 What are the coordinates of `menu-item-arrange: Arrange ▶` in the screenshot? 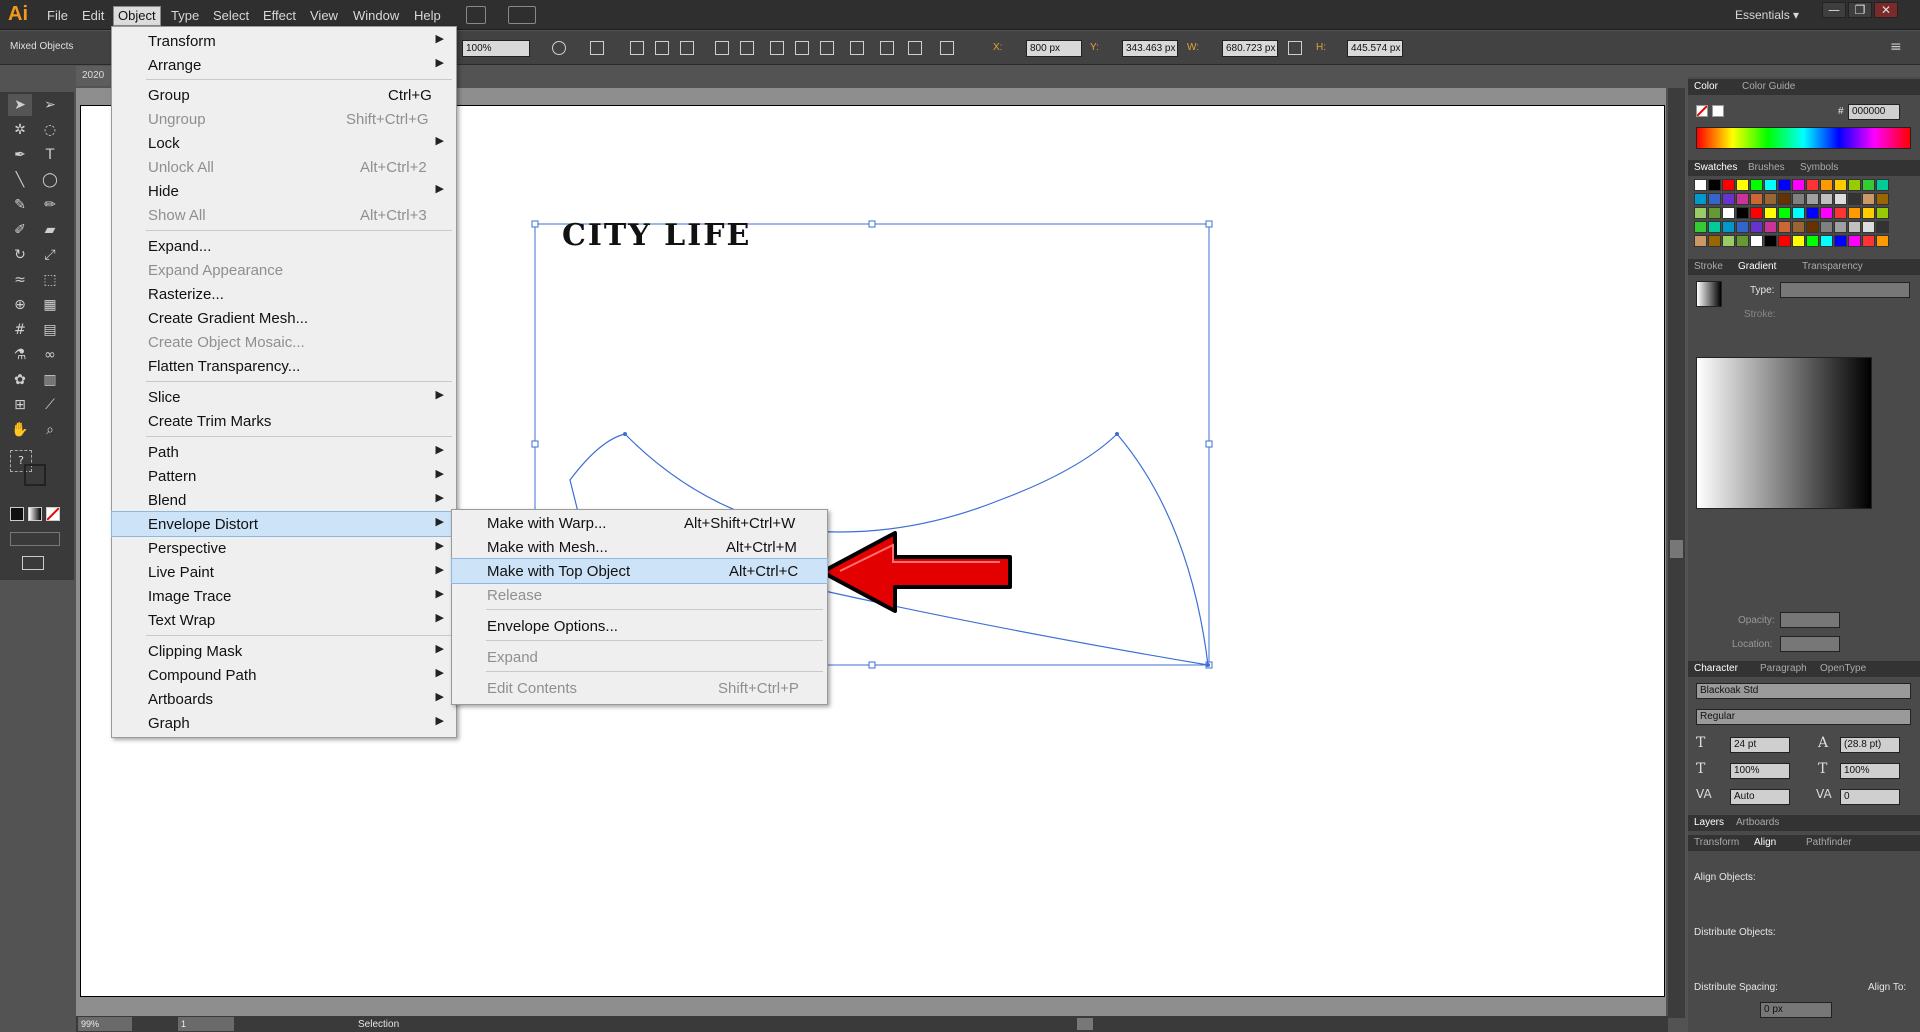 It's located at (284, 65).